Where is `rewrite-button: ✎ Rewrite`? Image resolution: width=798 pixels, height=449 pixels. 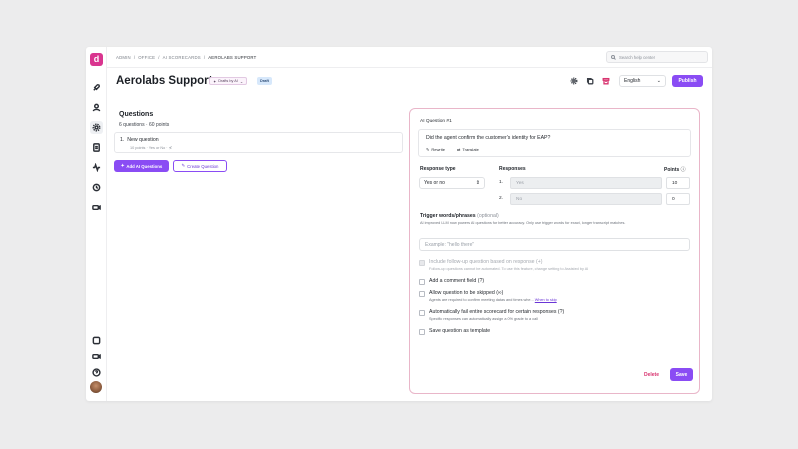
rewrite-button: ✎ Rewrite is located at coordinates (435, 149).